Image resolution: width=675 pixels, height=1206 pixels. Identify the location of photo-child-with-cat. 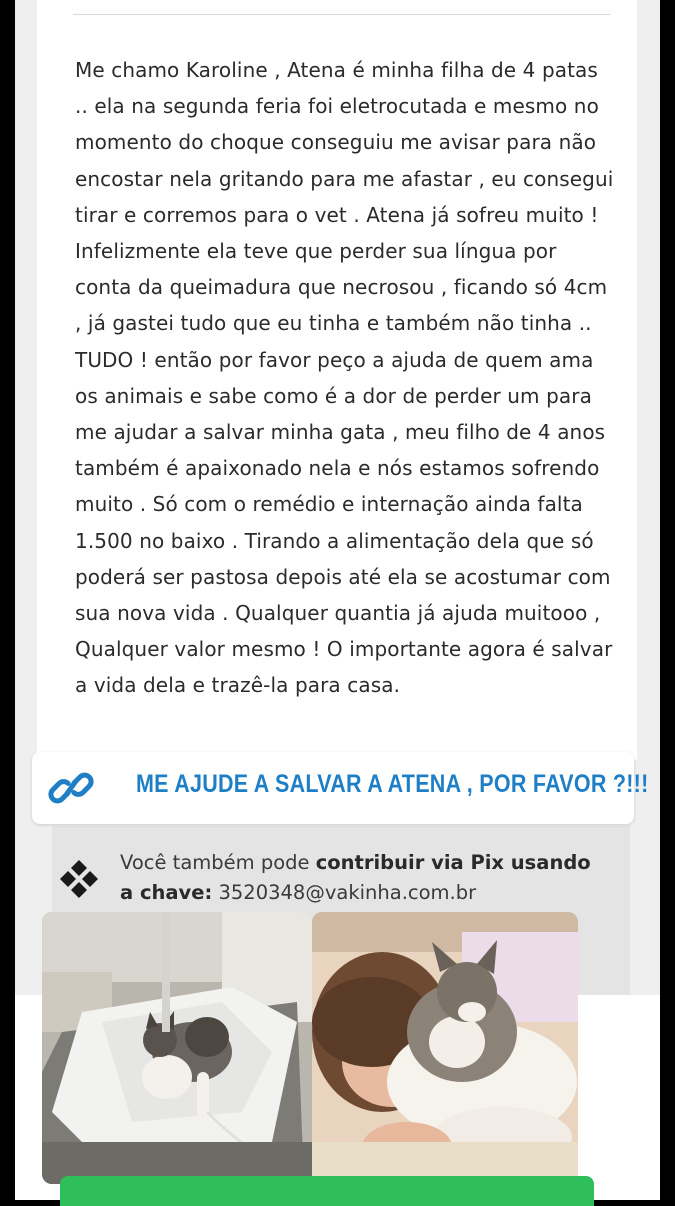
(445, 1048).